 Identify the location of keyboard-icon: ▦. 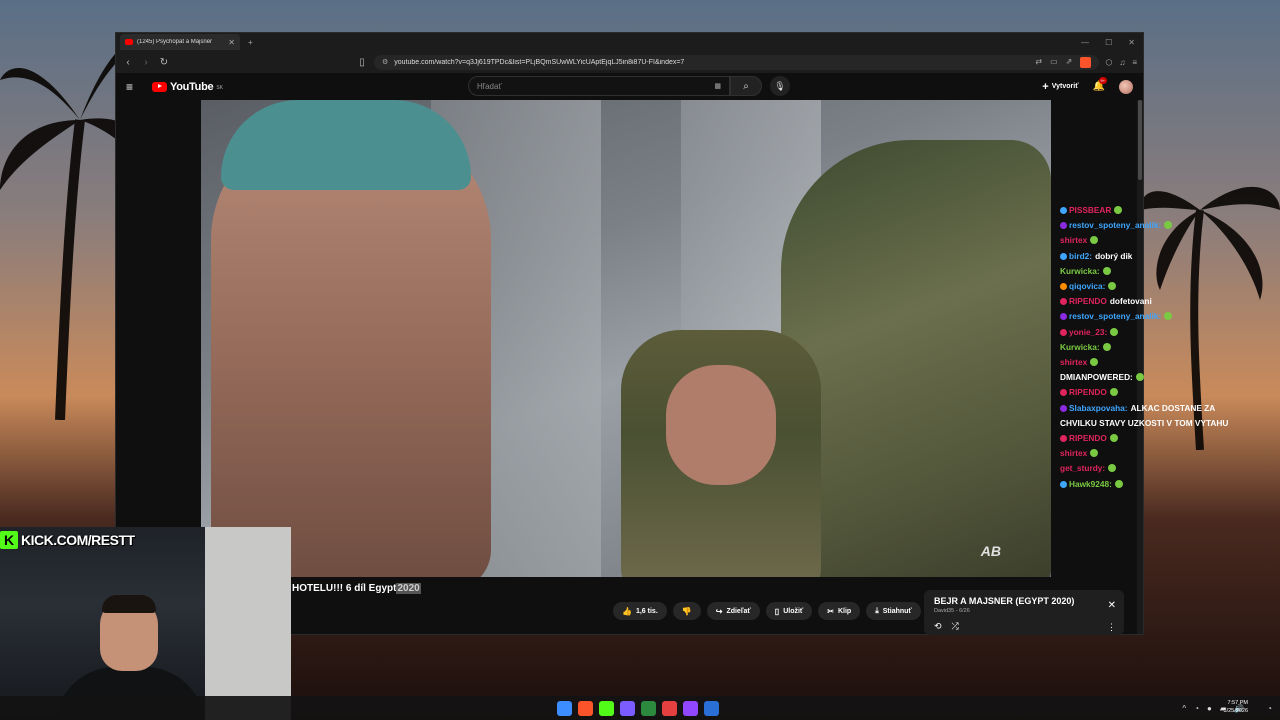
(717, 86).